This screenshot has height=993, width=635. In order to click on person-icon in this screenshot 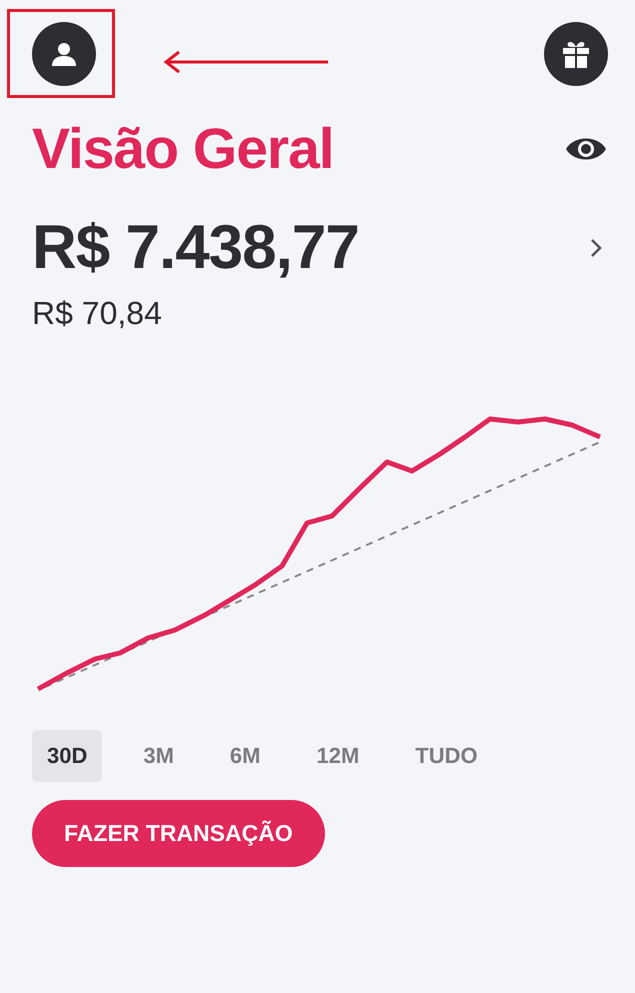, I will do `click(64, 54)`.